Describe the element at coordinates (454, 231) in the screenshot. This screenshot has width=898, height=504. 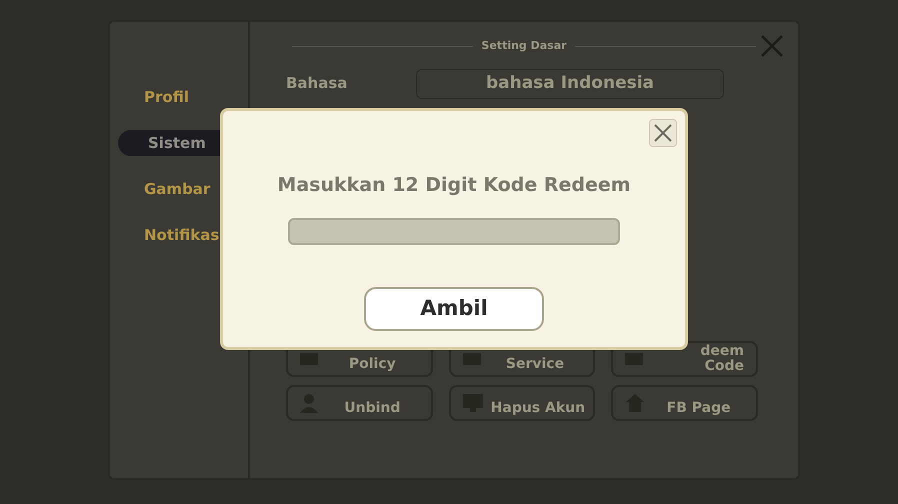
I see `code-input-field` at that location.